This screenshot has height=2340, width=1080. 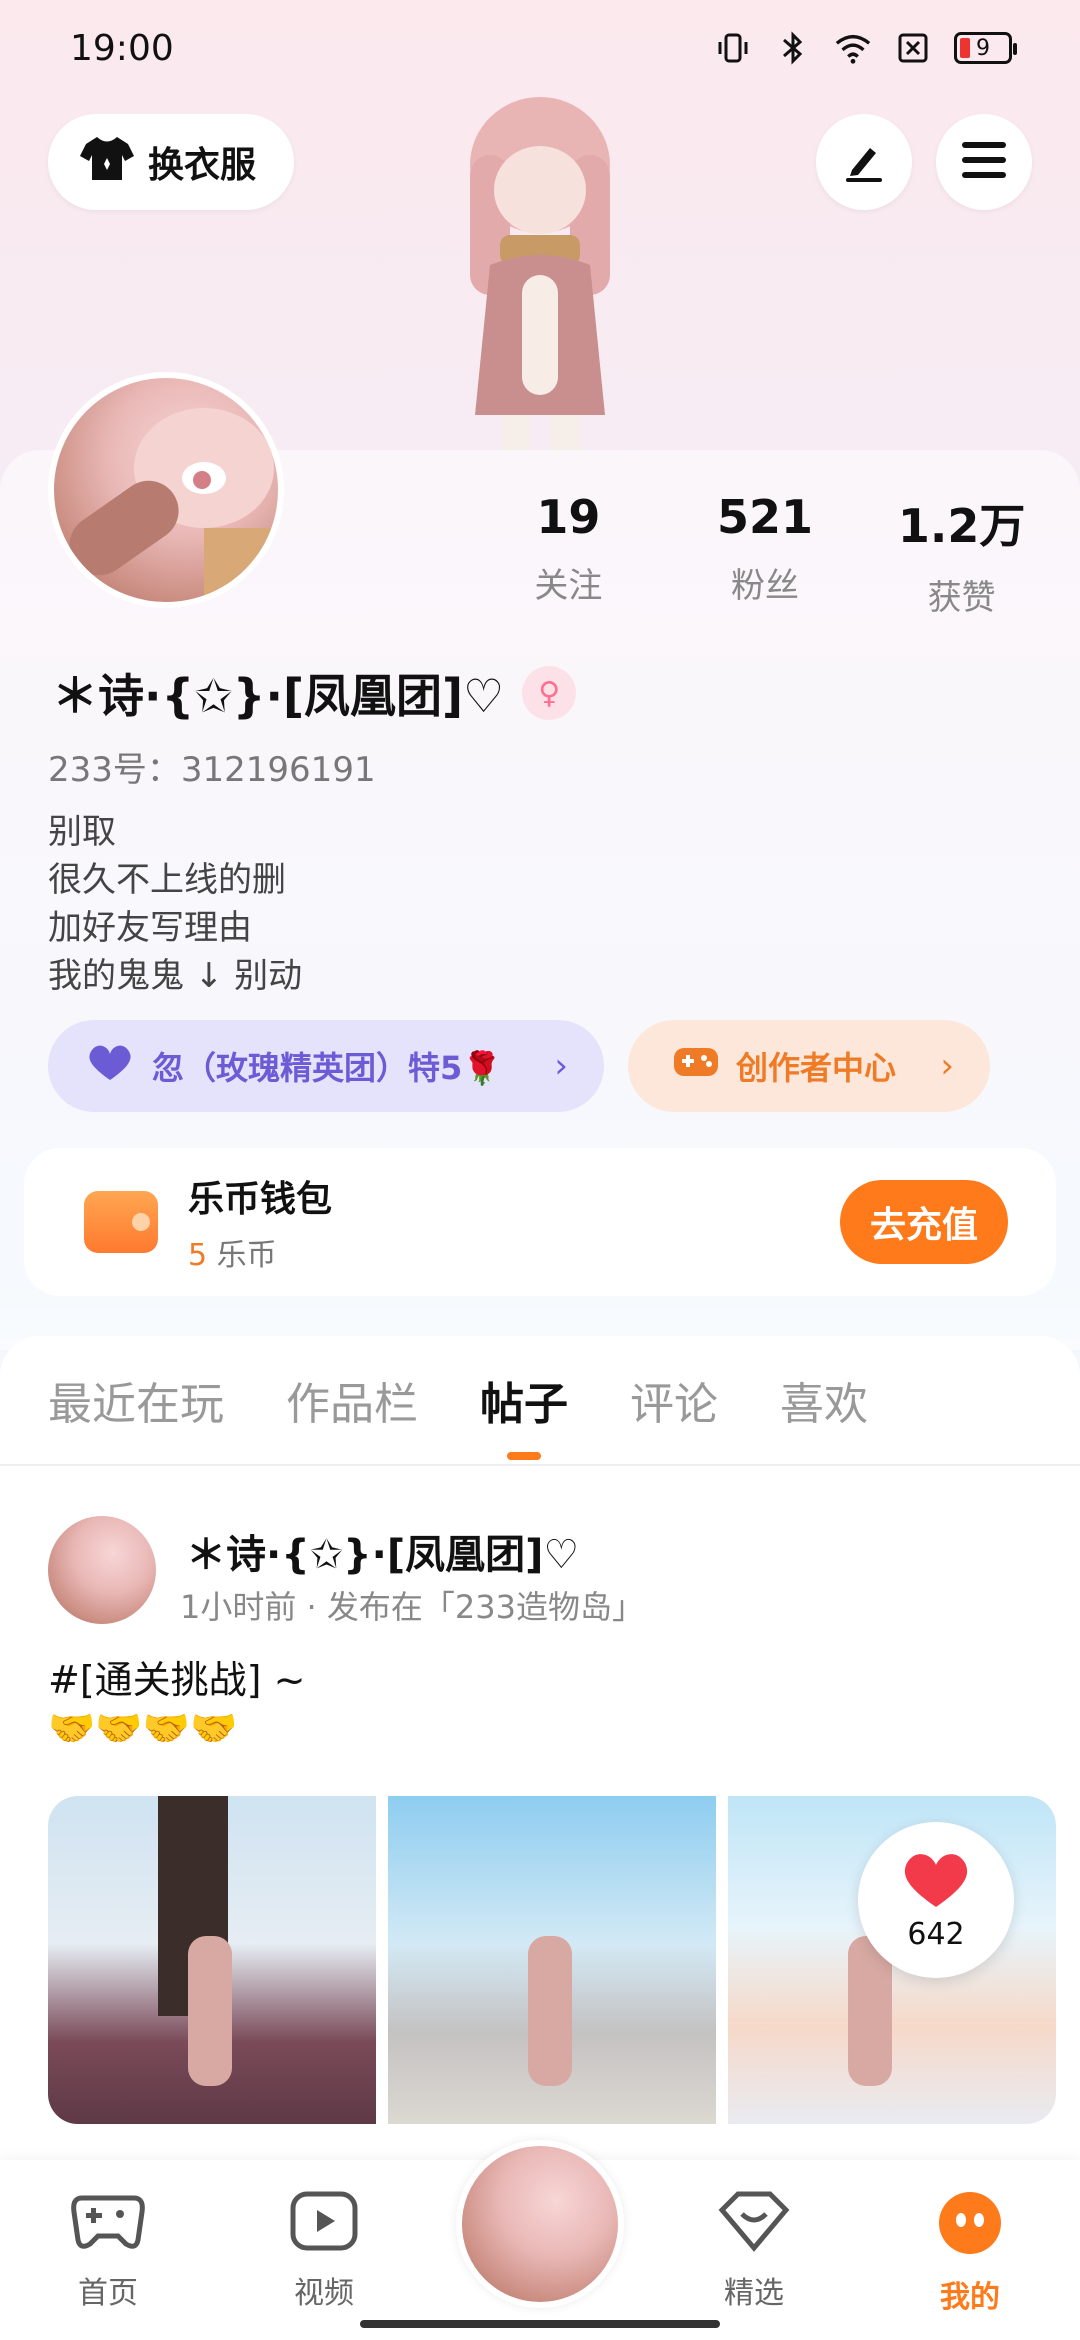 What do you see at coordinates (540, 48) in the screenshot?
I see `status-bar: 19:00 9` at bounding box center [540, 48].